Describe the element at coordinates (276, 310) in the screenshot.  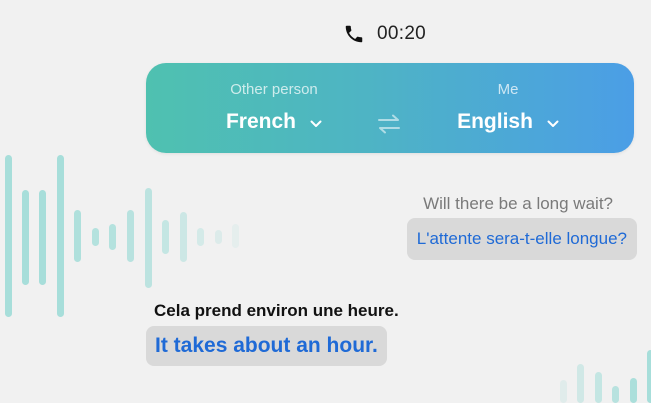
I see `my-original-message: Cela prend environ une heure.` at that location.